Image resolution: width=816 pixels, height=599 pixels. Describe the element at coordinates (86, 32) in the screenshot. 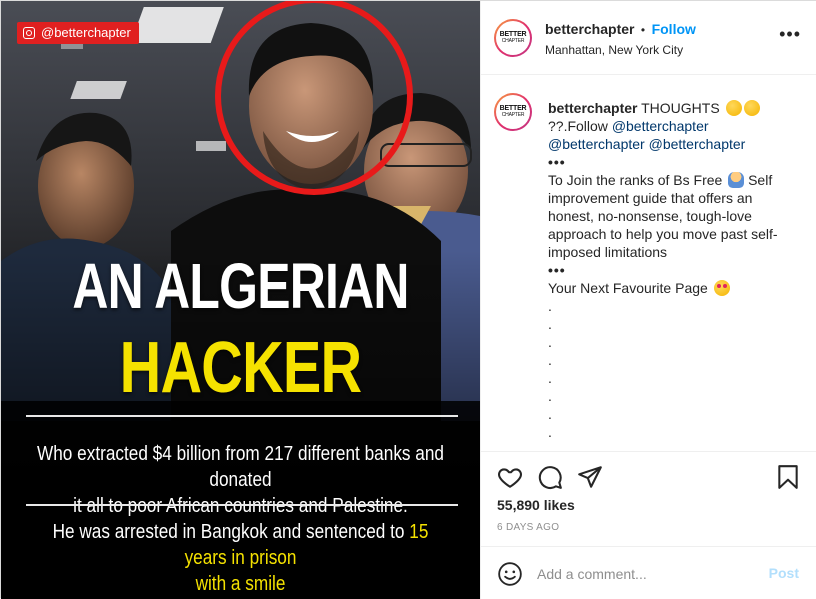

I see `watermark-text: @betterchapter` at that location.